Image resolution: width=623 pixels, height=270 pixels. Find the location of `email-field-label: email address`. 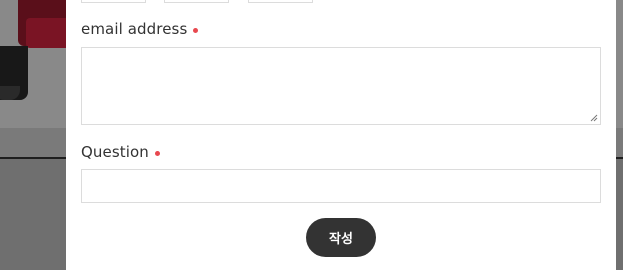

email-field-label: email address is located at coordinates (140, 29).